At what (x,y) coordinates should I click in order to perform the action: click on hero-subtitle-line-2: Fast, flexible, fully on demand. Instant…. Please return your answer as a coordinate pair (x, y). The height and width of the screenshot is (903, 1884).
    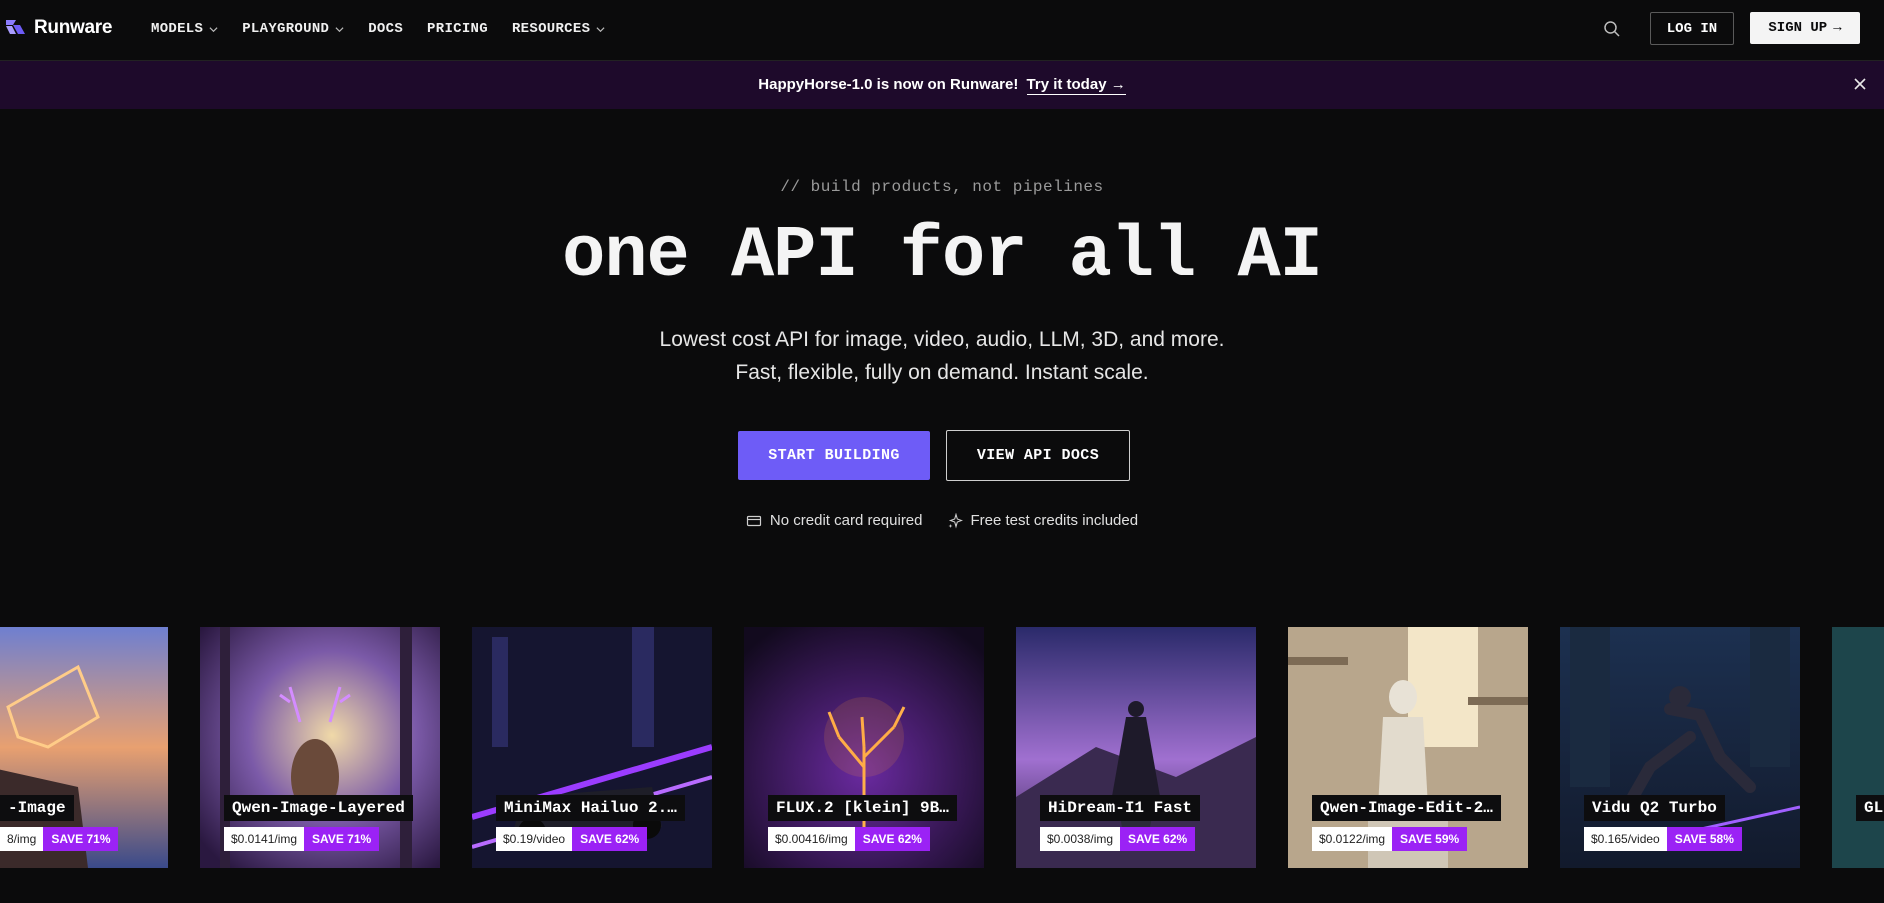
    Looking at the image, I should click on (942, 372).